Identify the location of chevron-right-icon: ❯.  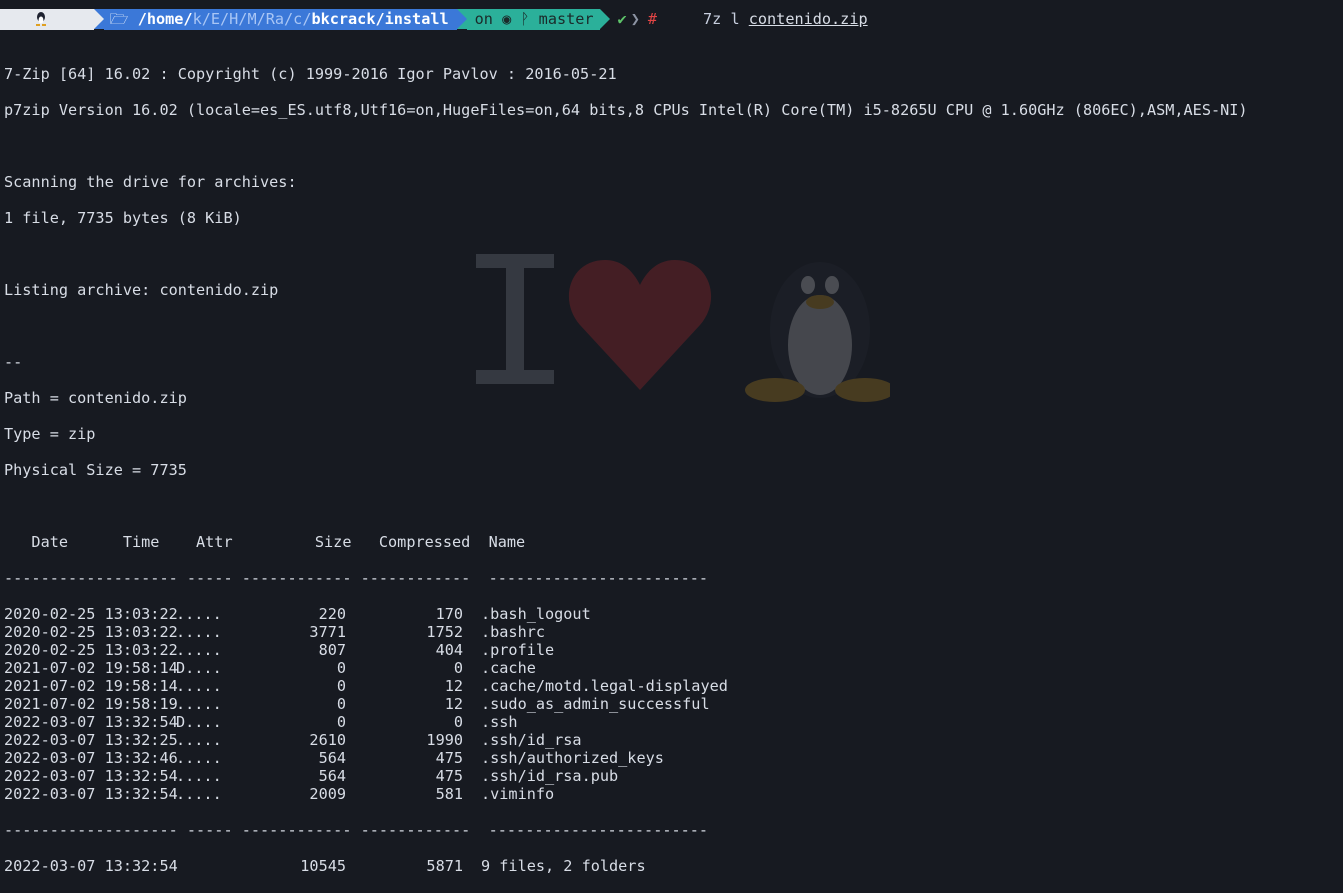
(635, 19).